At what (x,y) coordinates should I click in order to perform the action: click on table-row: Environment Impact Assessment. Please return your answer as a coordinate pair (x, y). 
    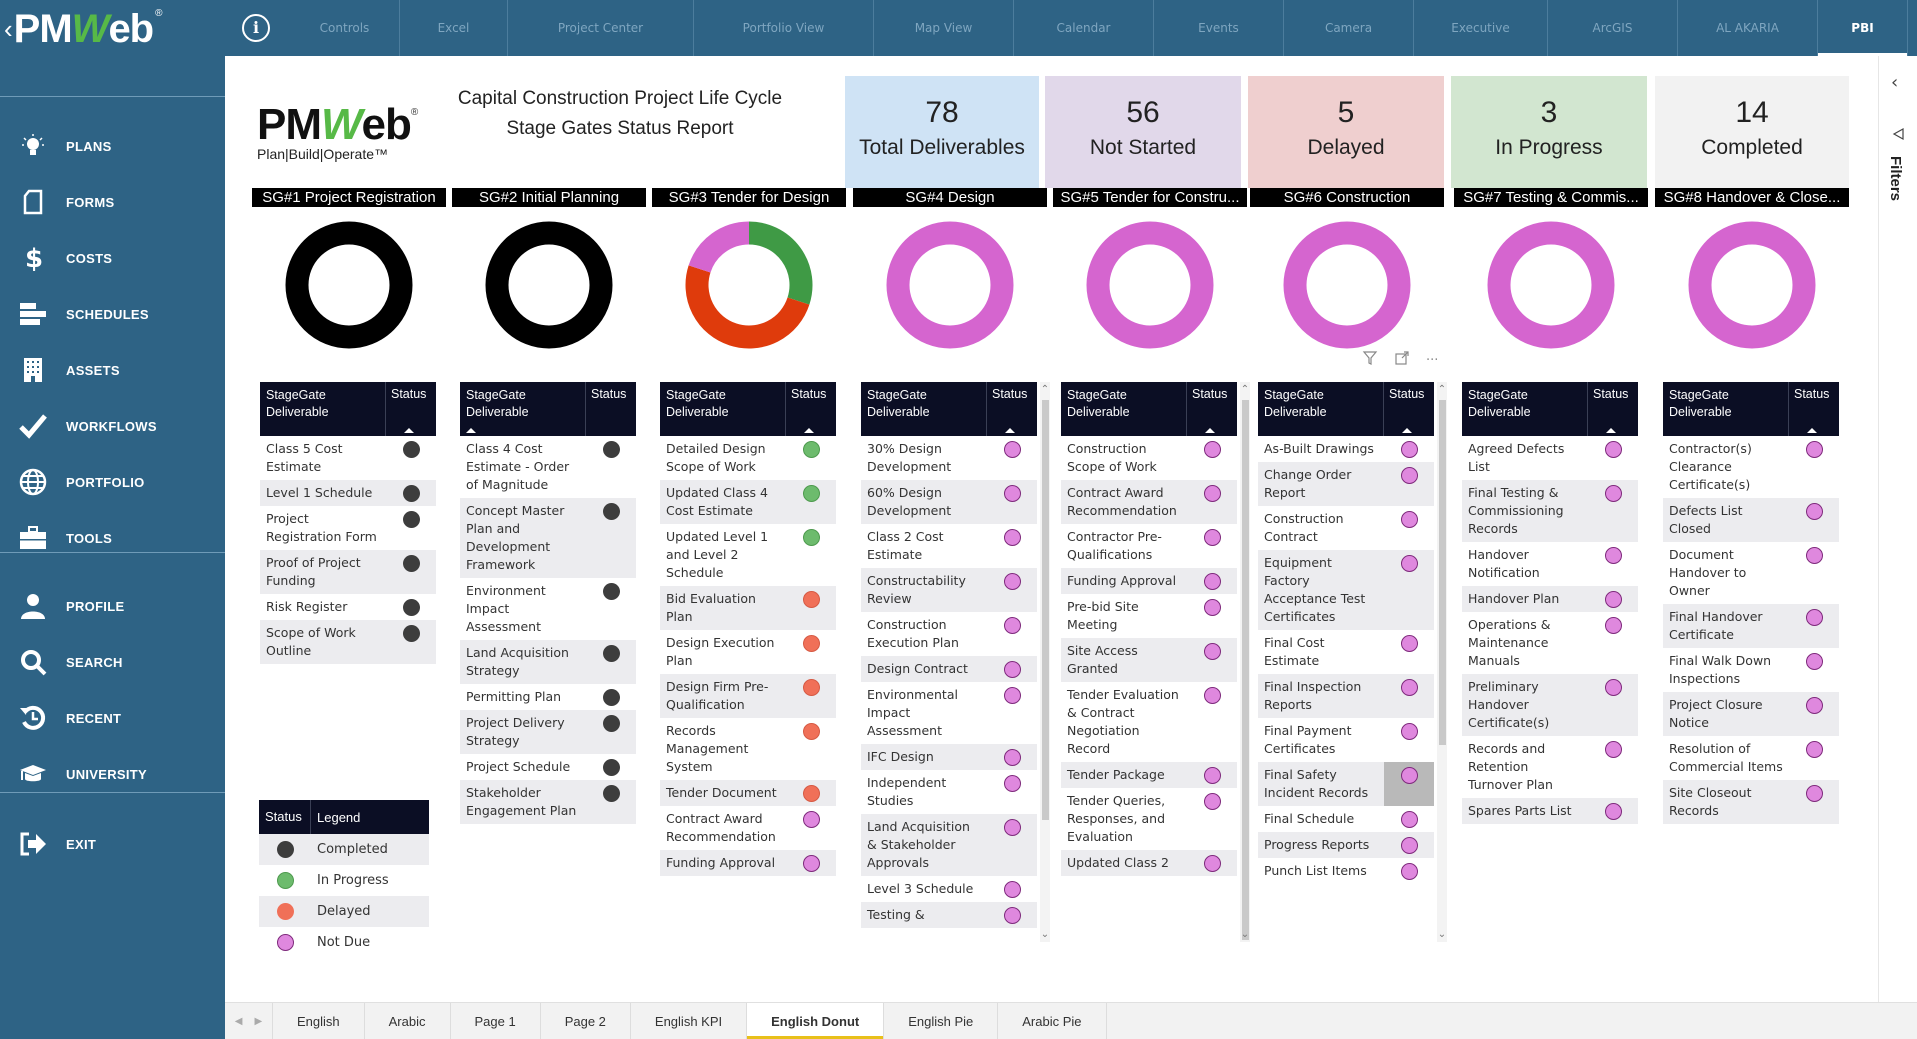
    Looking at the image, I should click on (548, 609).